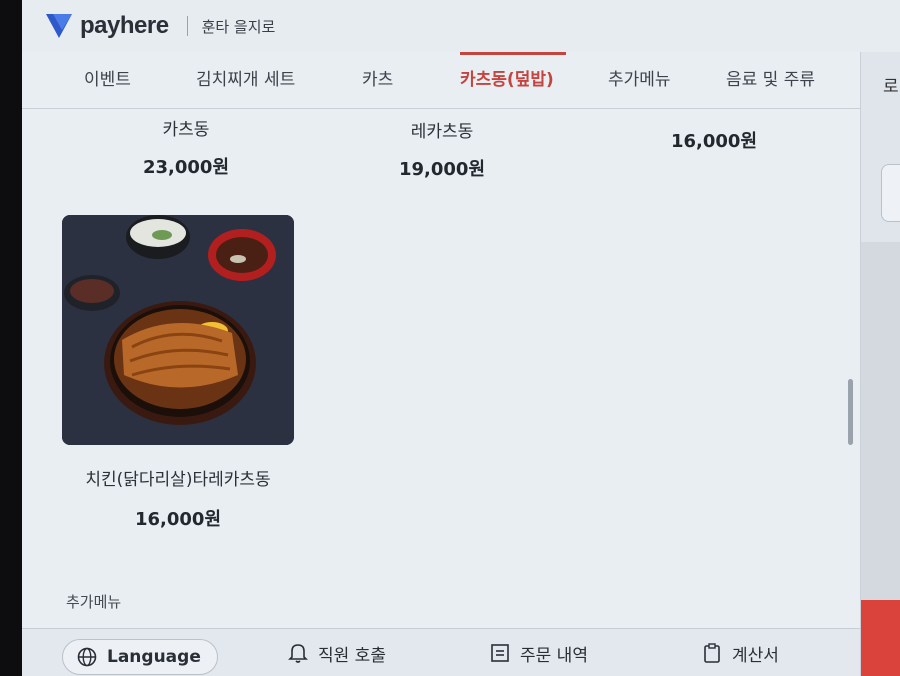  I want to click on tab-extra-menu: 추가메뉴, so click(639, 80).